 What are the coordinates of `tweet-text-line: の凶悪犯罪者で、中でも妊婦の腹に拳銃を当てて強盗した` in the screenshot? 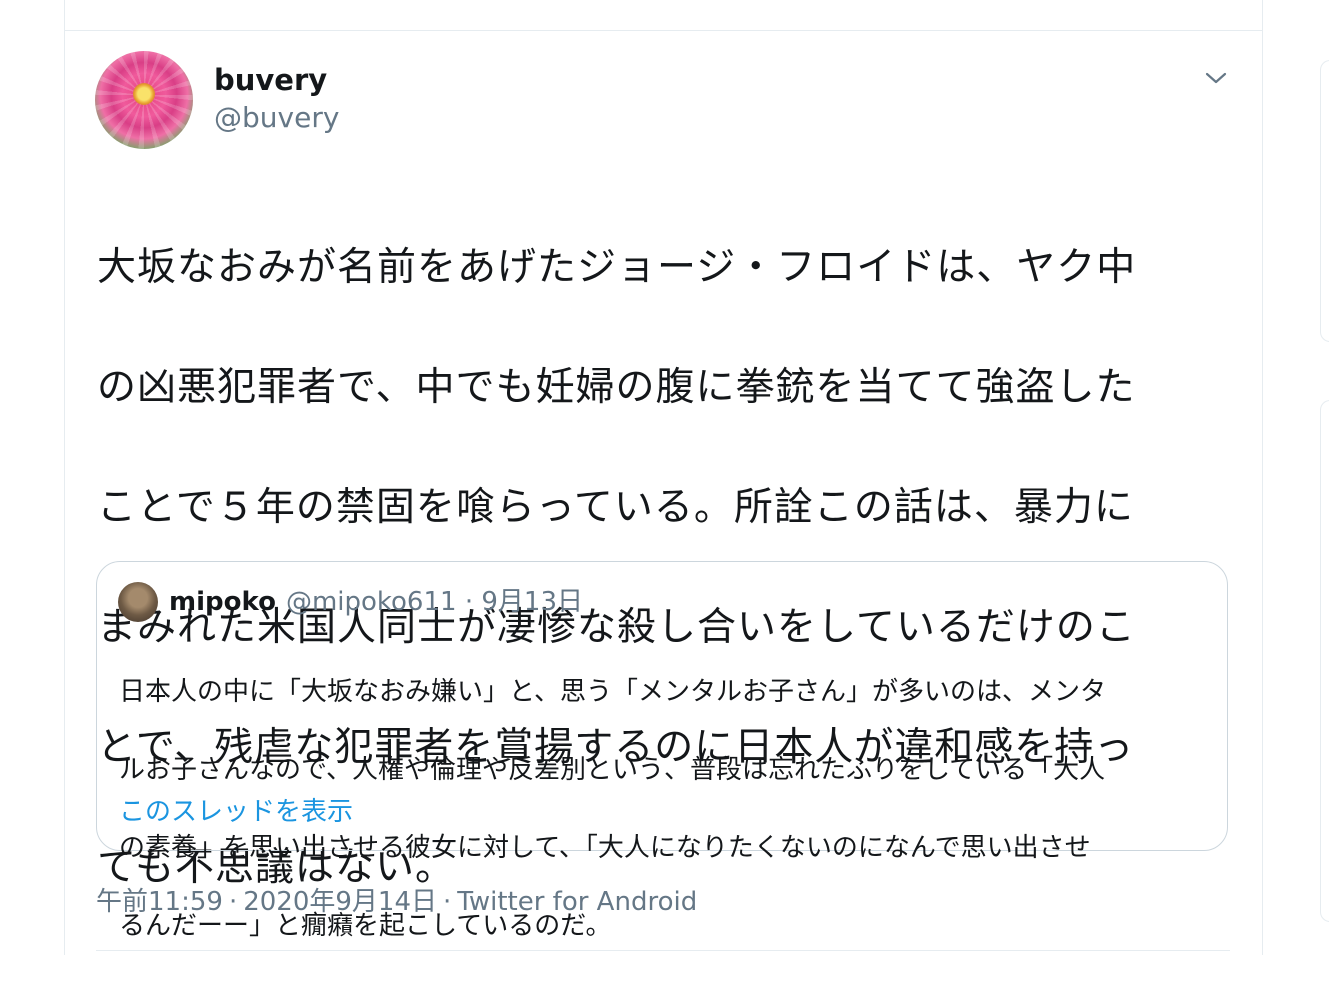 It's located at (616, 387).